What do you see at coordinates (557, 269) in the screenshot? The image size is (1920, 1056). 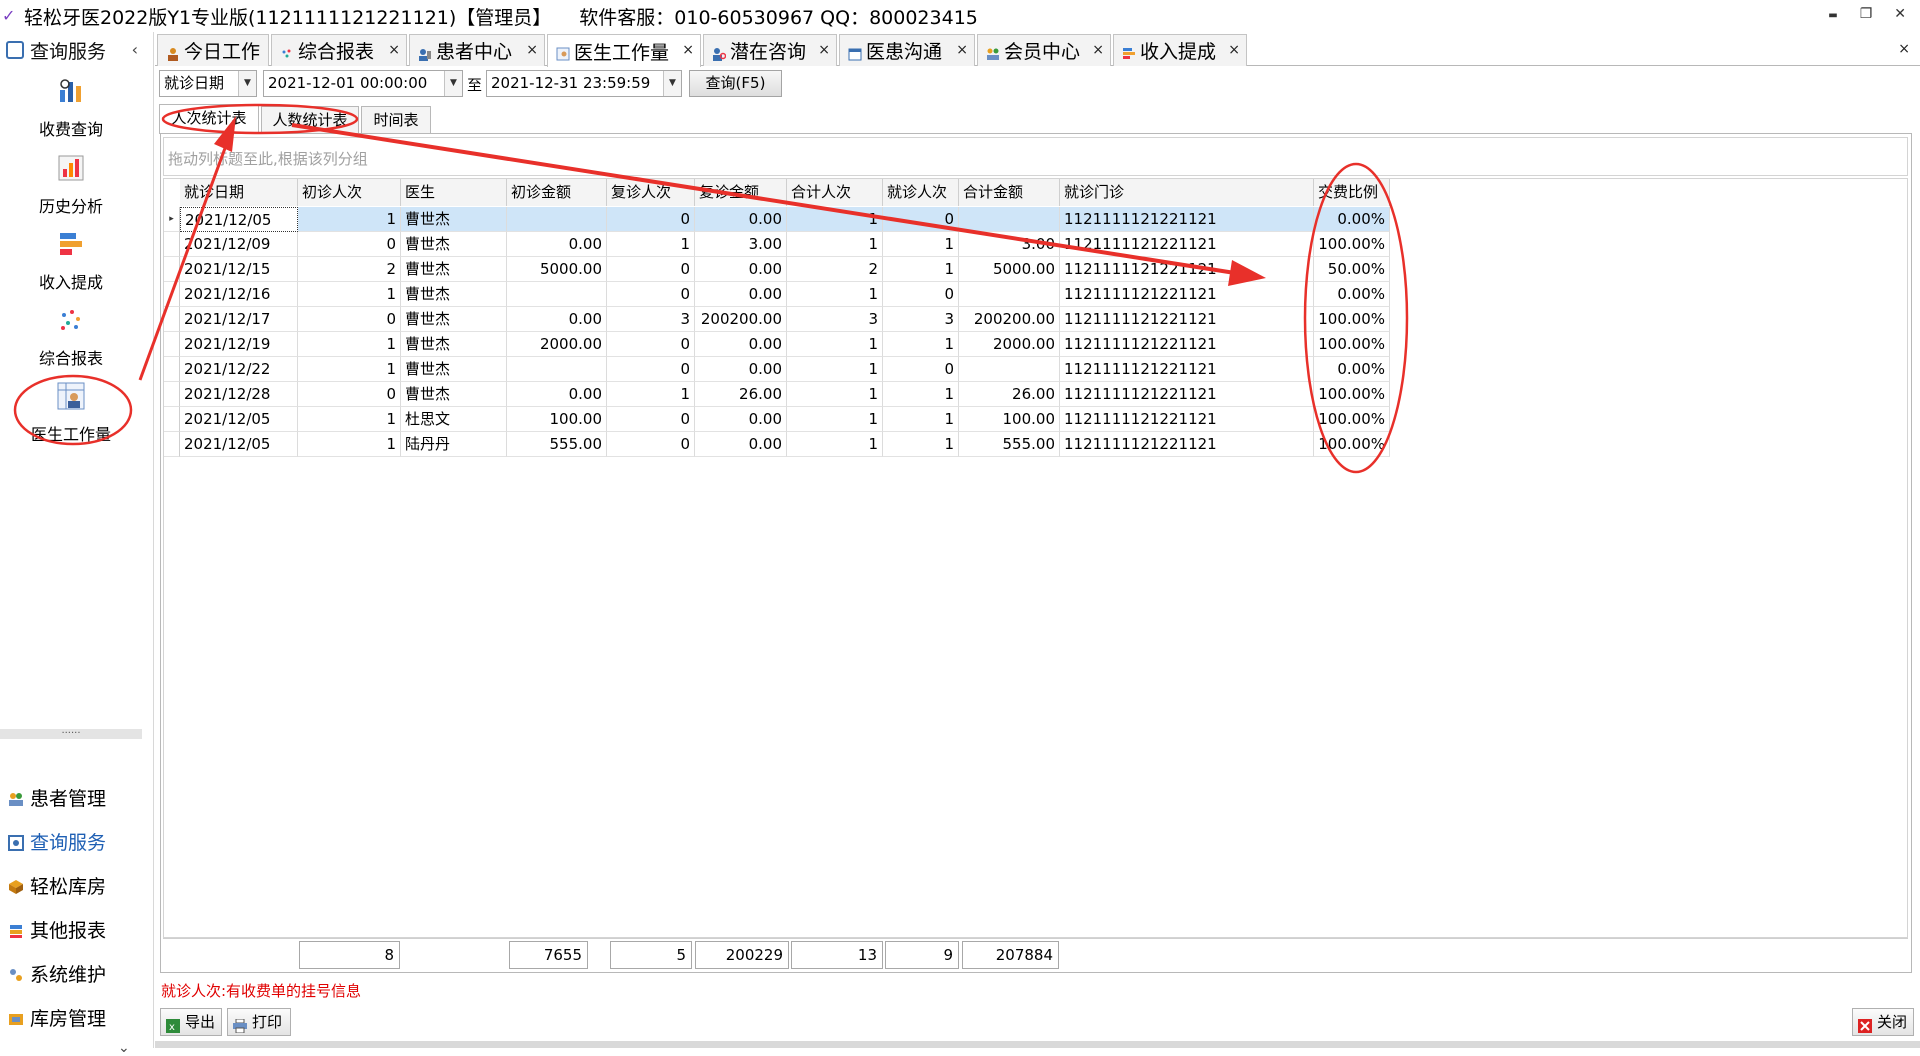 I see `col-first-amount-cell: 5000.00` at bounding box center [557, 269].